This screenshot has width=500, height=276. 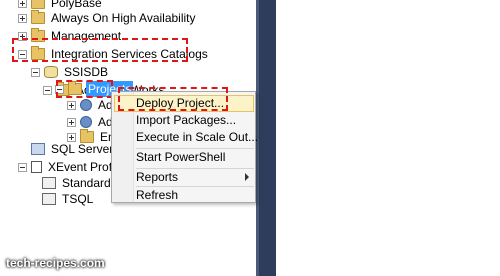 What do you see at coordinates (129, 54) in the screenshot?
I see `tree-node-label: Integration Services Catalogs` at bounding box center [129, 54].